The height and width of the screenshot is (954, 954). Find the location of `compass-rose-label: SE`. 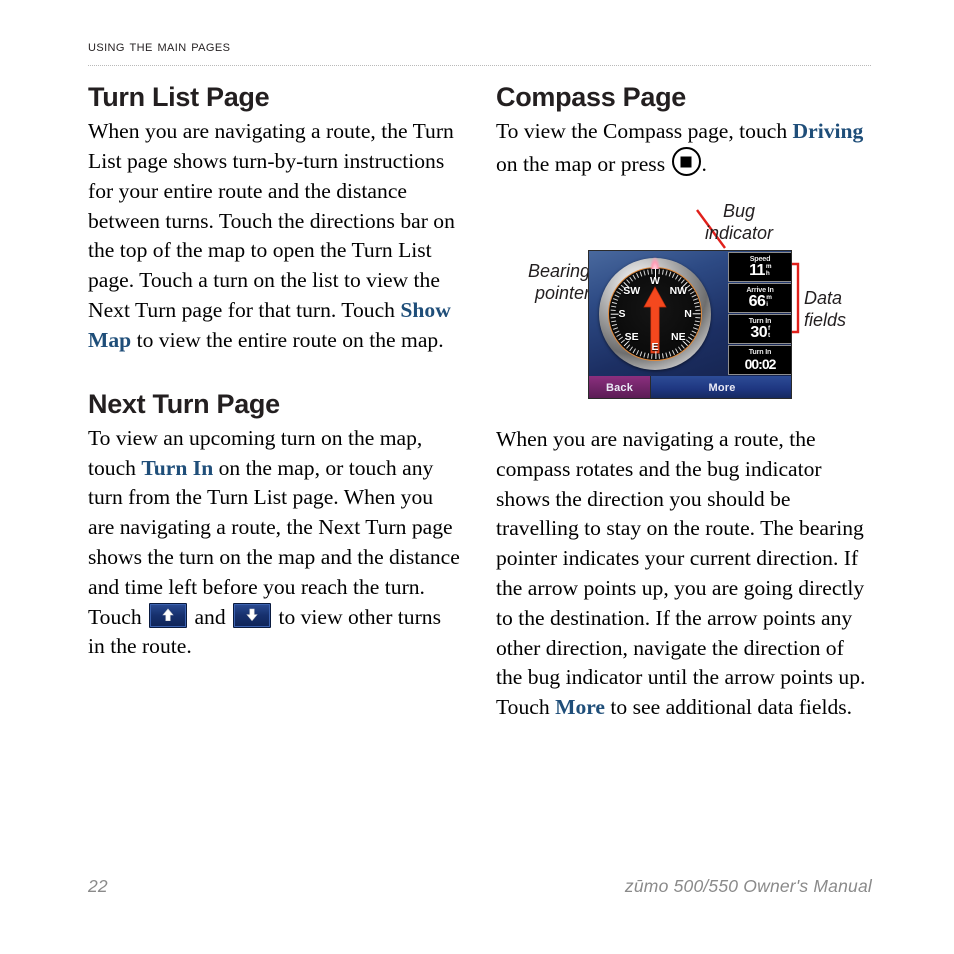

compass-rose-label: SE is located at coordinates (631, 337).